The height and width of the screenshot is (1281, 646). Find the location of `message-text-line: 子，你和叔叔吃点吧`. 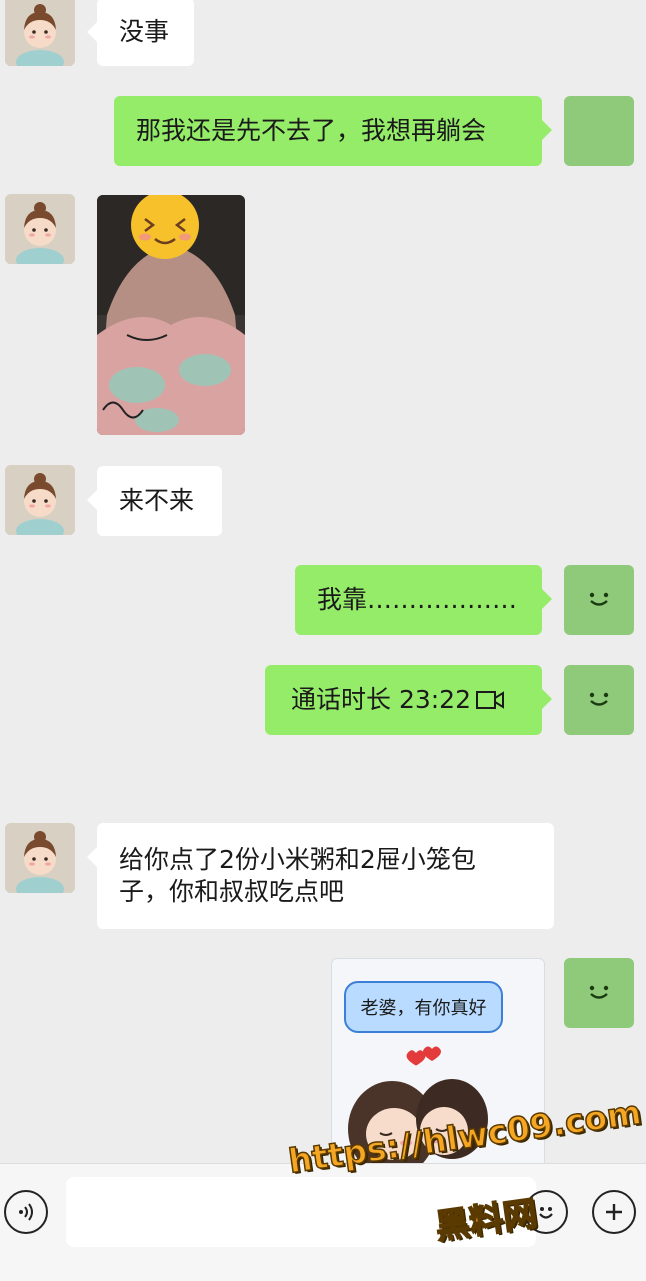

message-text-line: 子，你和叔叔吃点吧 is located at coordinates (232, 891).